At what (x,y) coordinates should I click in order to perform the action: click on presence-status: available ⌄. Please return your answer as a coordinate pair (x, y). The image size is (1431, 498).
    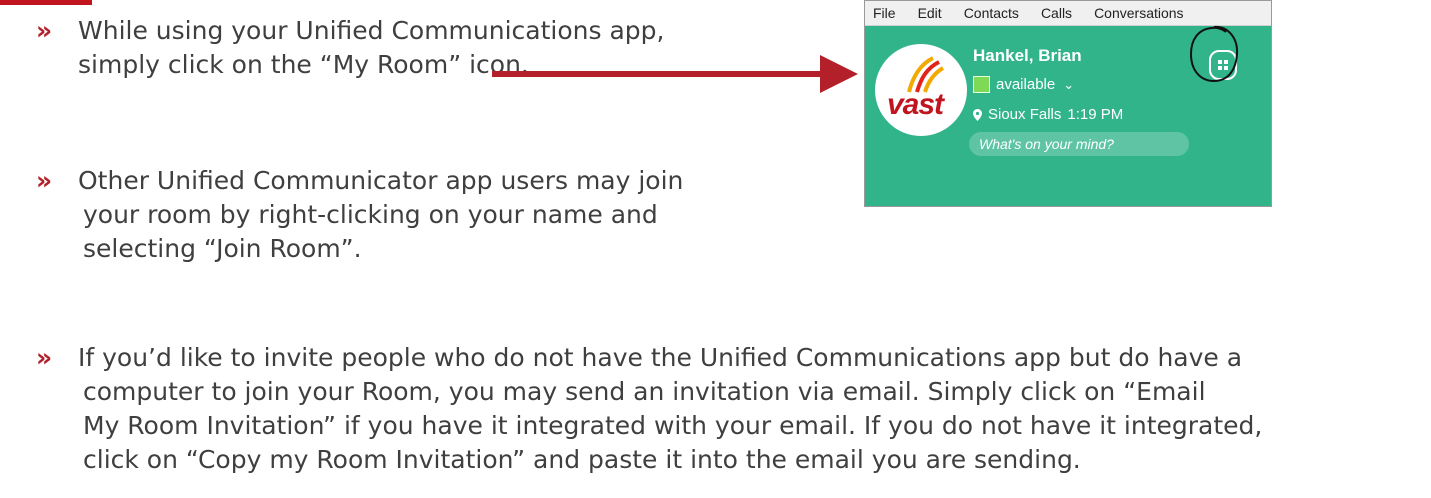
    Looking at the image, I should click on (1023, 84).